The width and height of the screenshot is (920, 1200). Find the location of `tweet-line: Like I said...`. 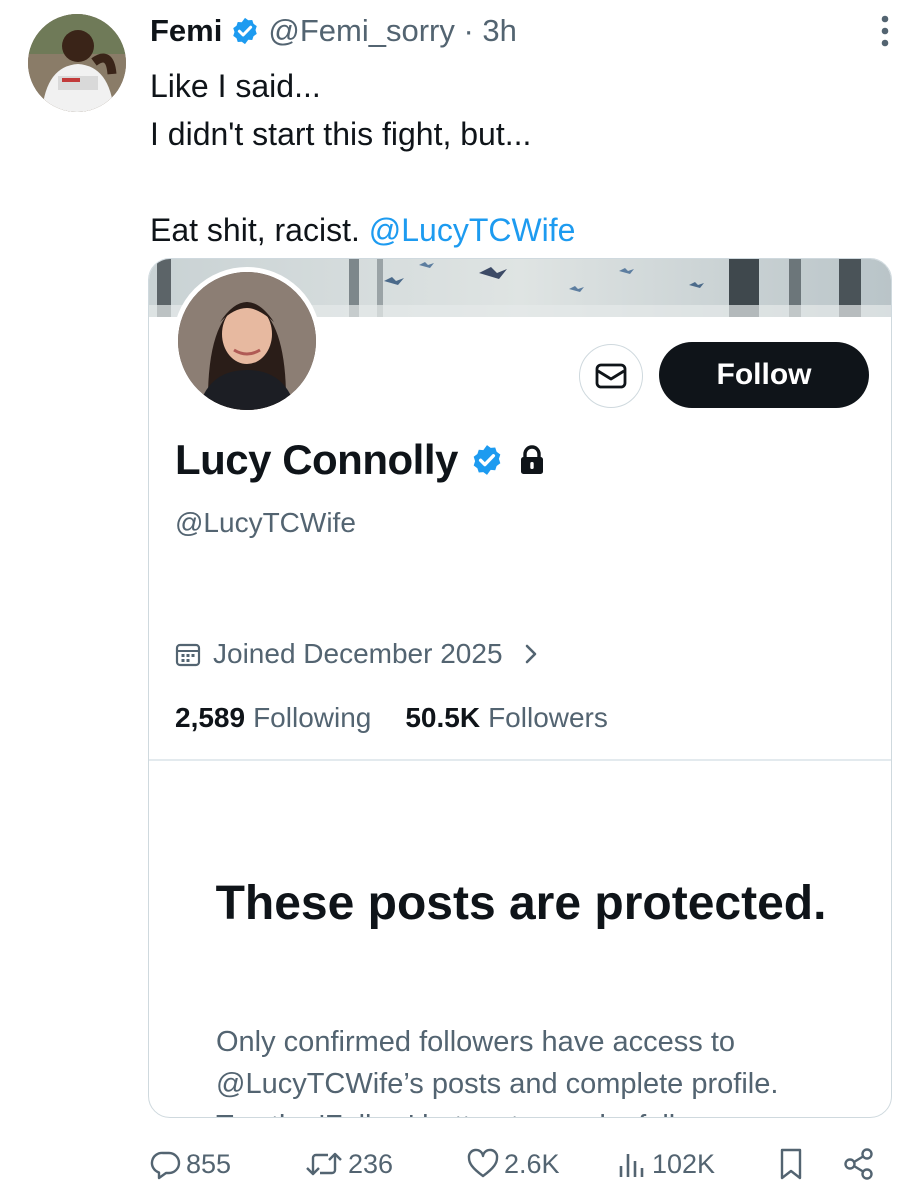

tweet-line: Like I said... is located at coordinates (235, 86).